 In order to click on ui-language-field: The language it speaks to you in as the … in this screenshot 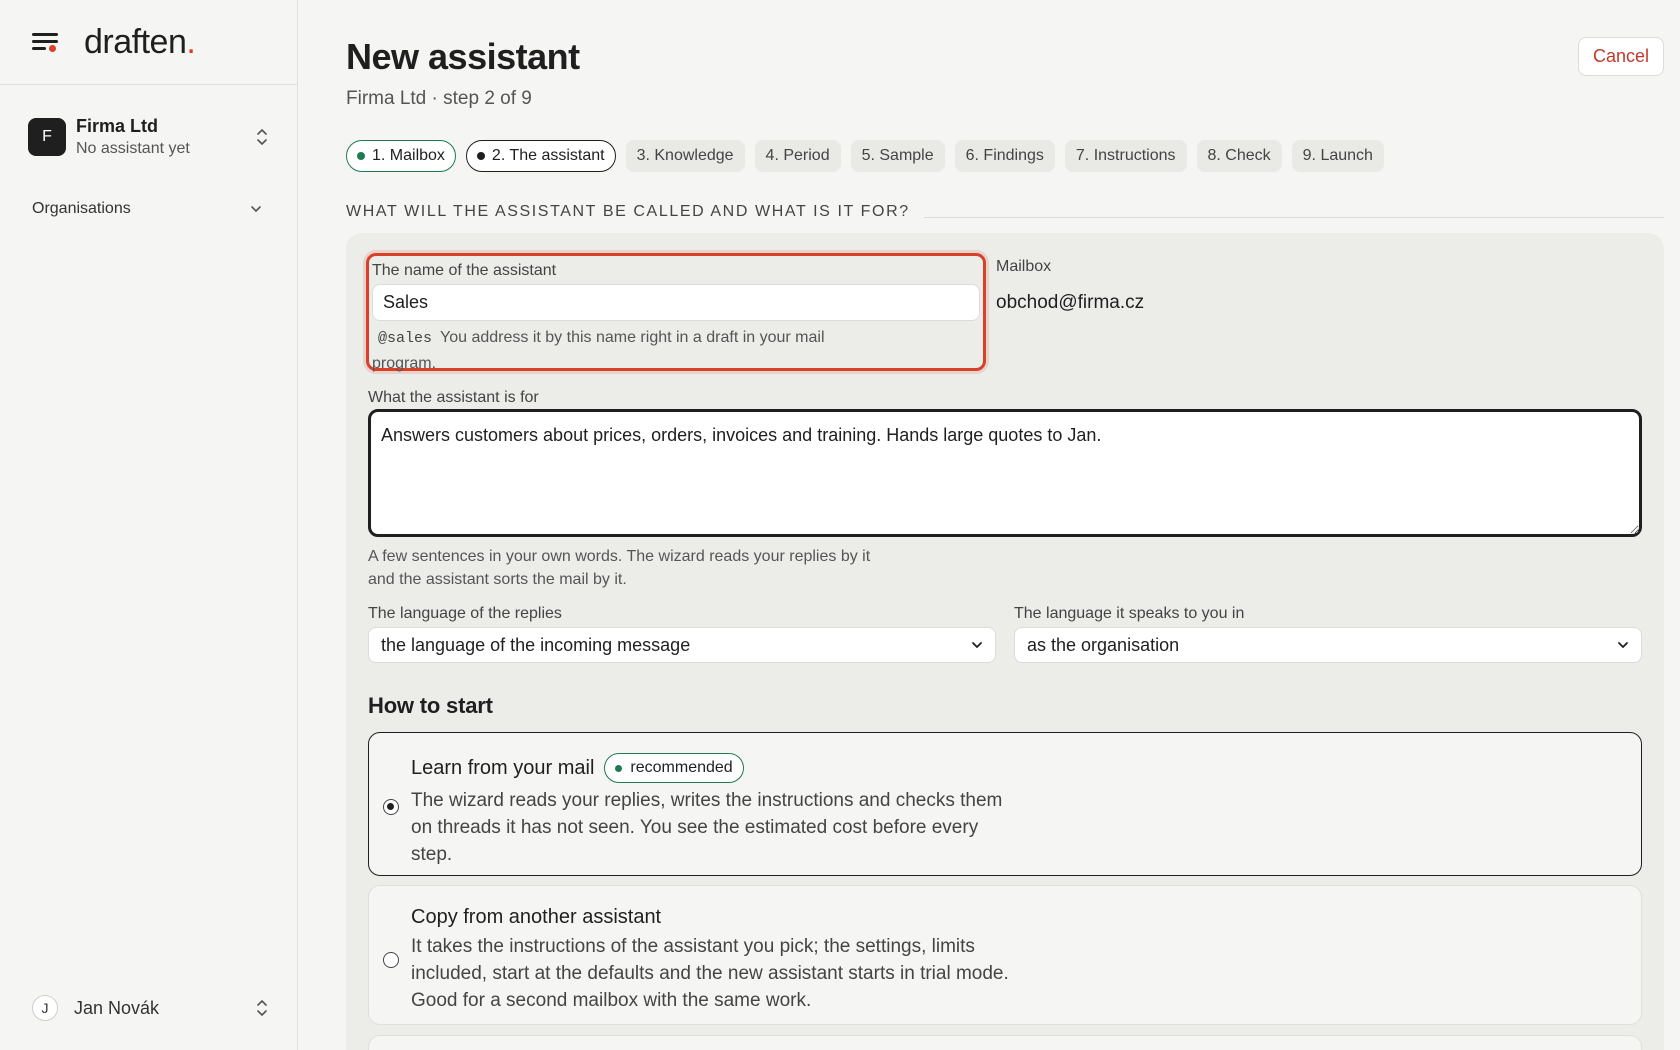, I will do `click(1328, 634)`.